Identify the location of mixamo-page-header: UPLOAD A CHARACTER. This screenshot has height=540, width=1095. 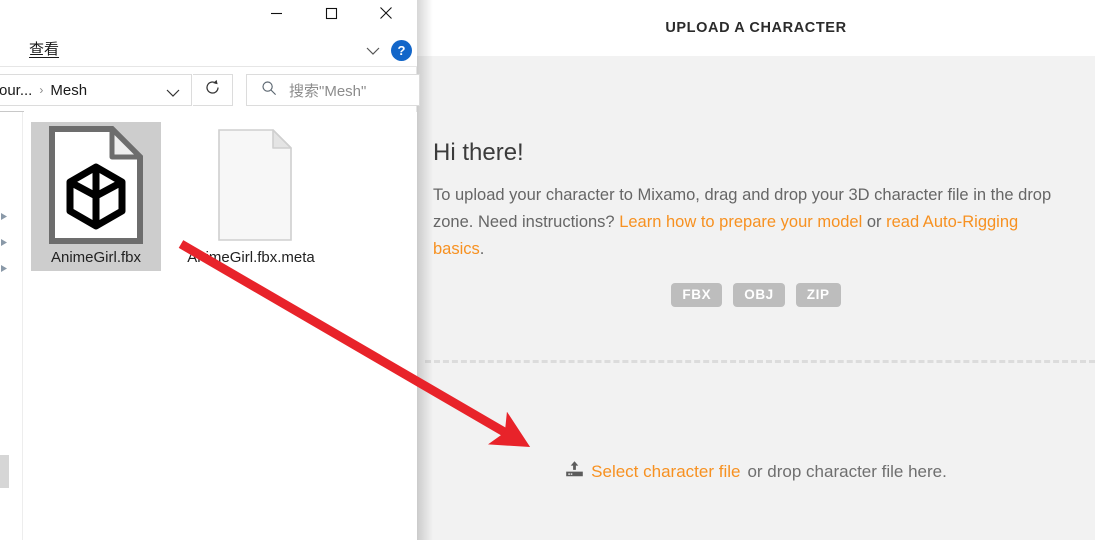
(756, 28).